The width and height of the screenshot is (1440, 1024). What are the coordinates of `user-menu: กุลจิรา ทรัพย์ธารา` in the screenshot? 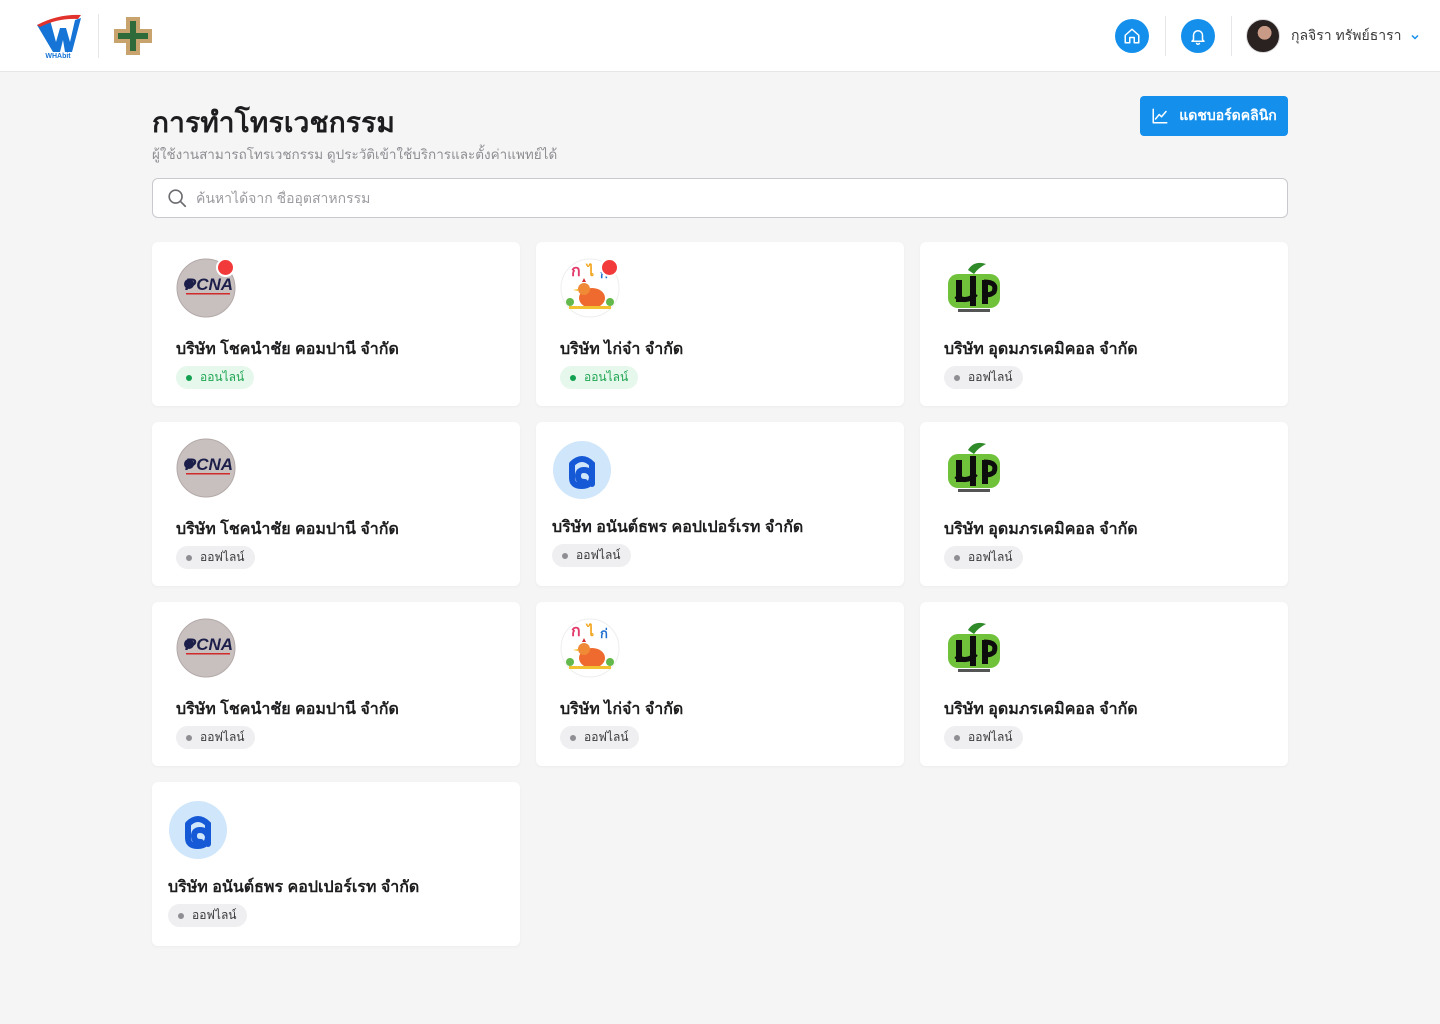 It's located at (1333, 36).